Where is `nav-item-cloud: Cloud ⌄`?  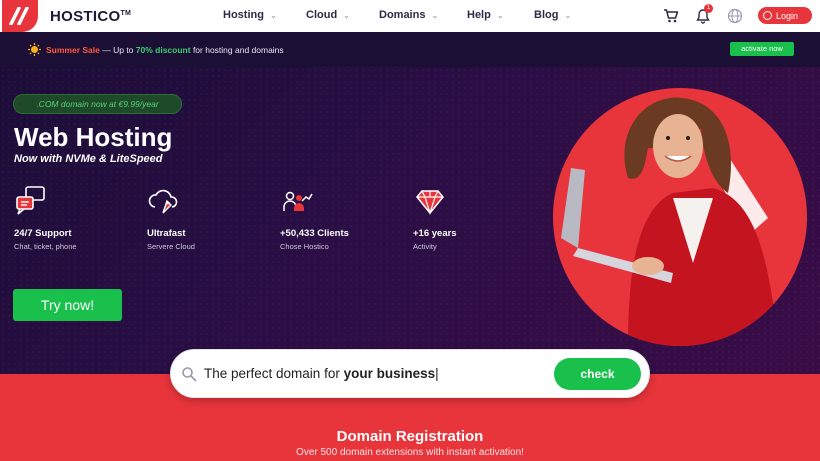 nav-item-cloud: Cloud ⌄ is located at coordinates (328, 15).